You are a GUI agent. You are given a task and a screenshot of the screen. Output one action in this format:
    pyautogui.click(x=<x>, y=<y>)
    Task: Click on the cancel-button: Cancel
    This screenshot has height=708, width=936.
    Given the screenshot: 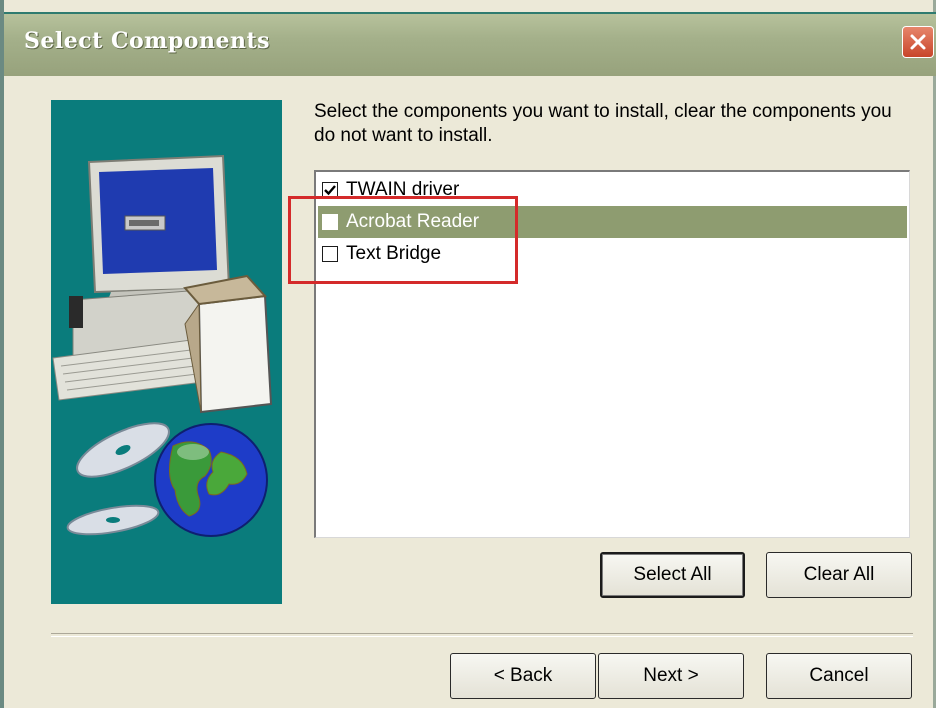 What is the action you would take?
    pyautogui.click(x=839, y=676)
    